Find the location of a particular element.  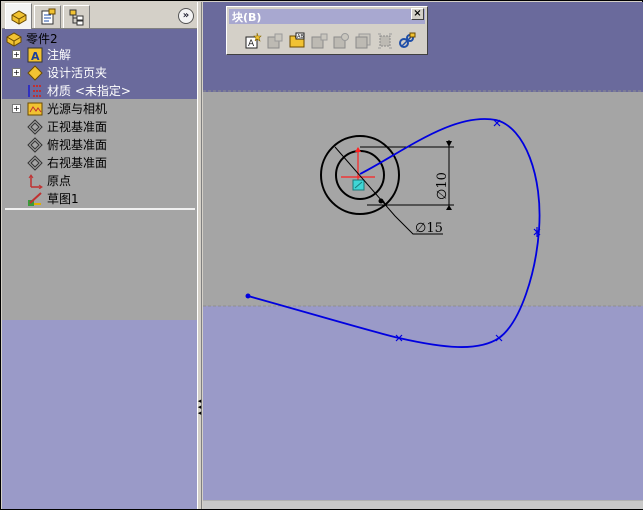

dimension-vertical-text: ∅10 is located at coordinates (442, 186).